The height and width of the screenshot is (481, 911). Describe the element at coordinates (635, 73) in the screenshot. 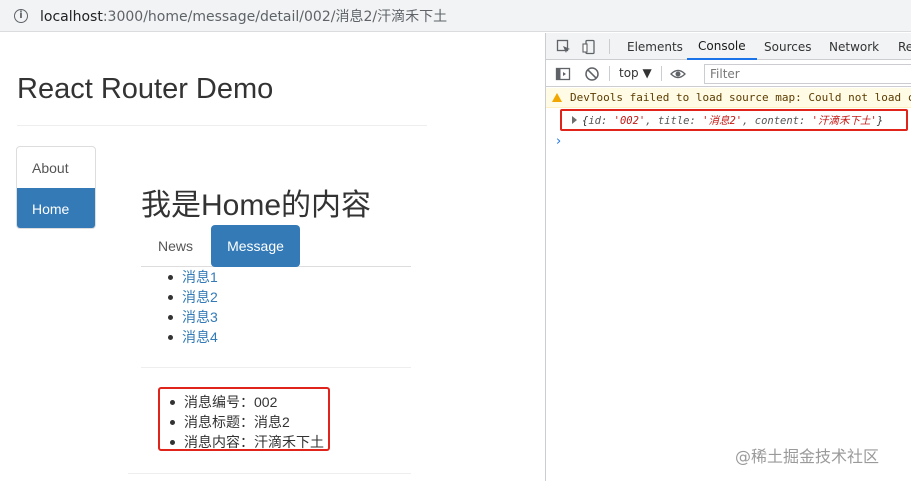

I see `context-selector: top ▼` at that location.